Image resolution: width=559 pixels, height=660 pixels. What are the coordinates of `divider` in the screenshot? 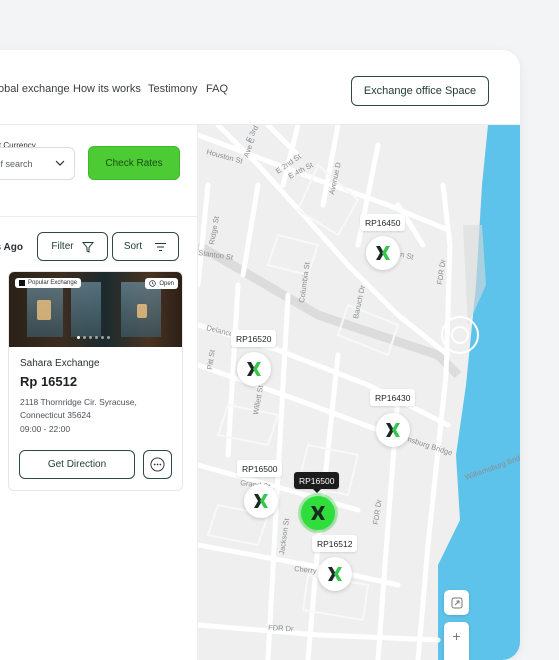 It's located at (99, 216).